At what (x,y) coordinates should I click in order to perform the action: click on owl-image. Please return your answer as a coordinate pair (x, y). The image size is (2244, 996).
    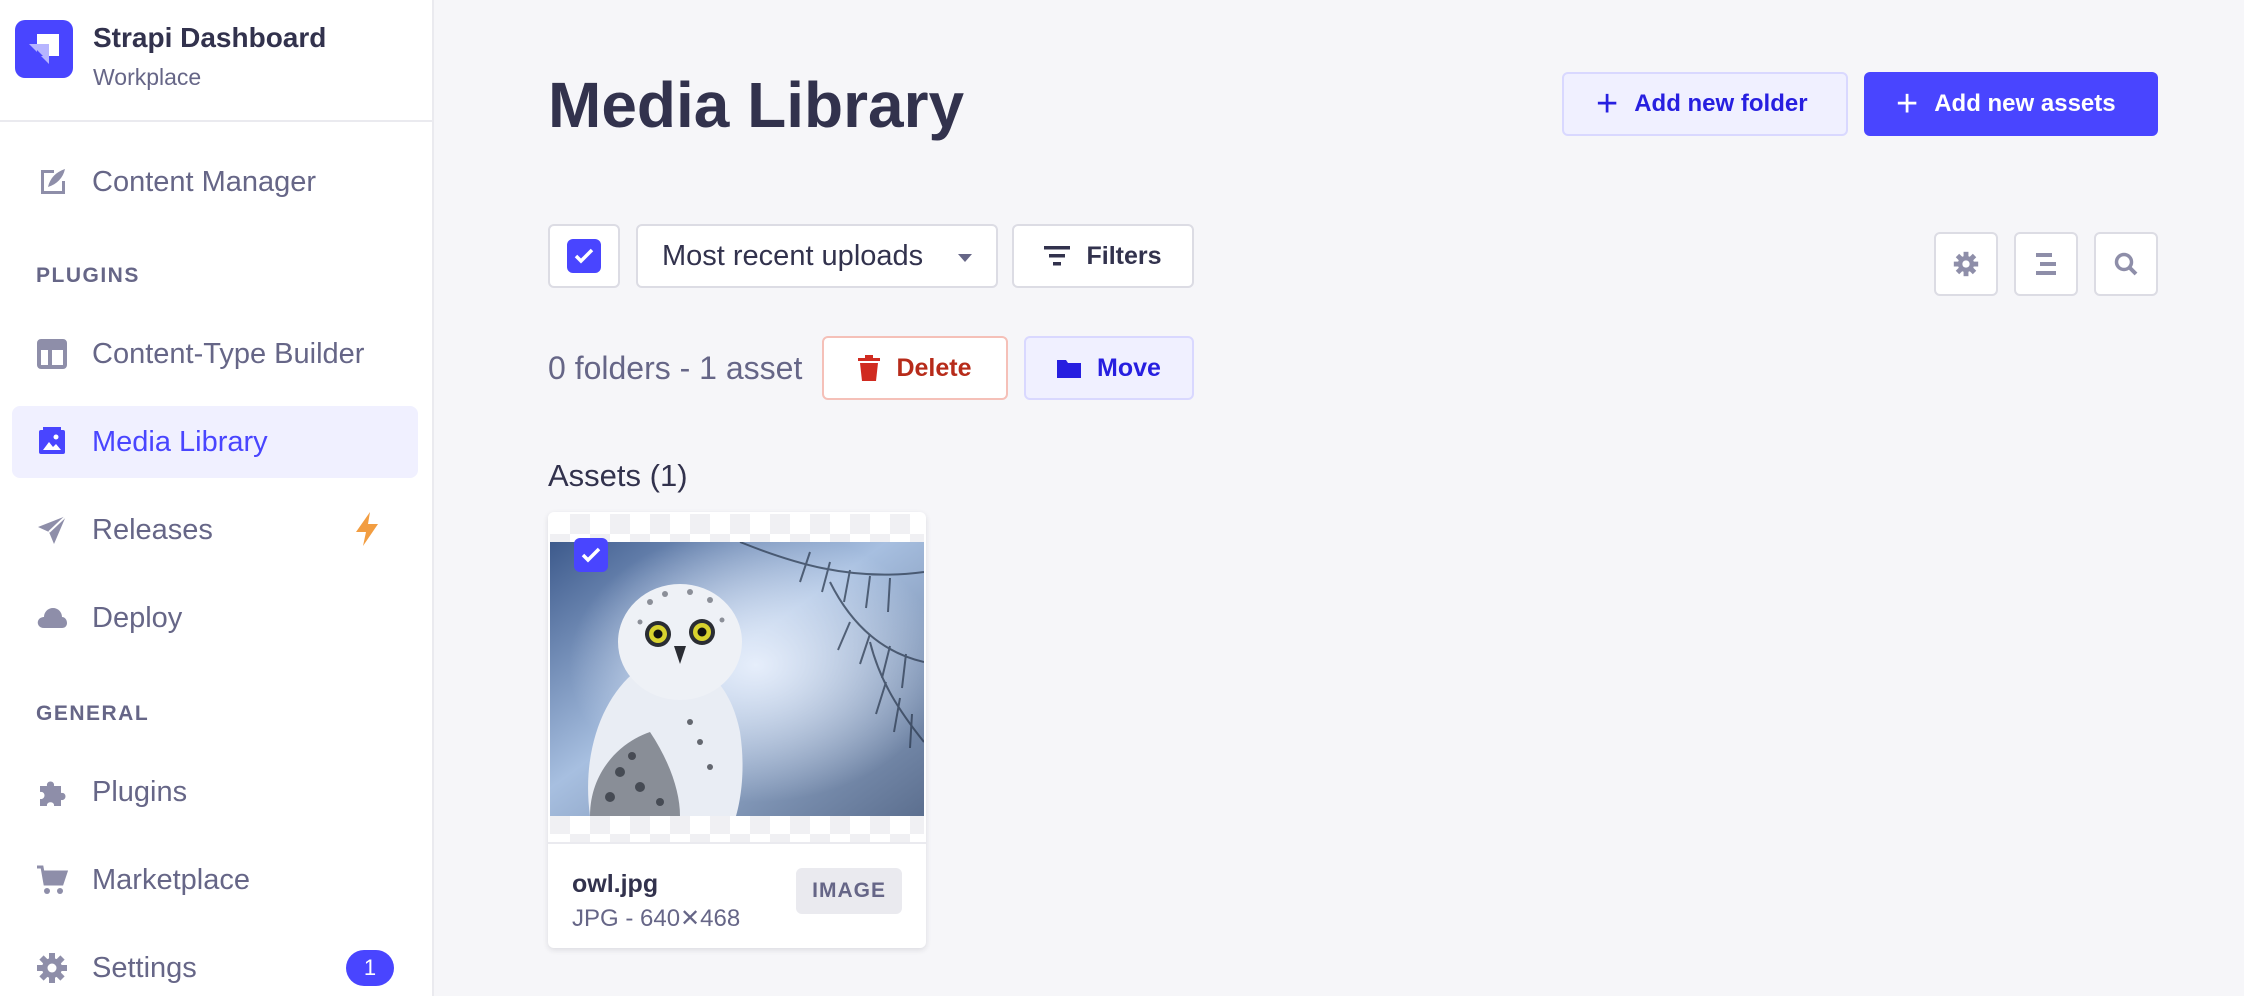
    Looking at the image, I should click on (737, 679).